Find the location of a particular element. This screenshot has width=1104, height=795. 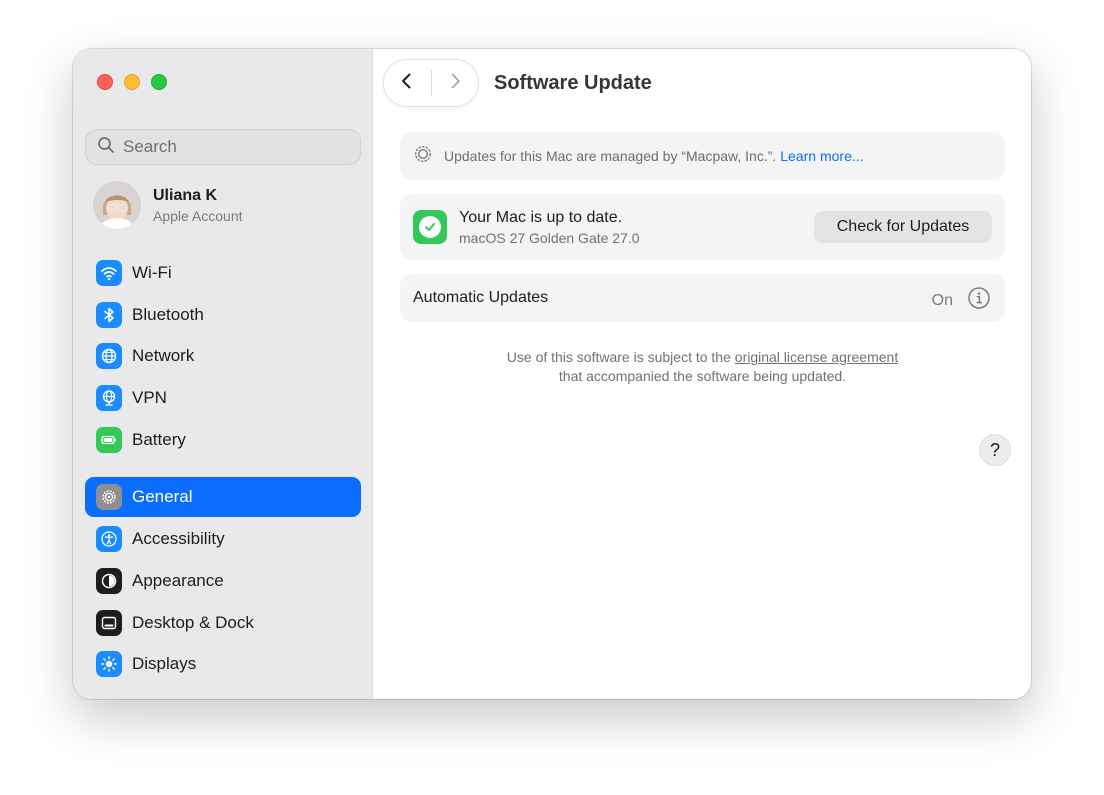

history-navigation is located at coordinates (431, 83).